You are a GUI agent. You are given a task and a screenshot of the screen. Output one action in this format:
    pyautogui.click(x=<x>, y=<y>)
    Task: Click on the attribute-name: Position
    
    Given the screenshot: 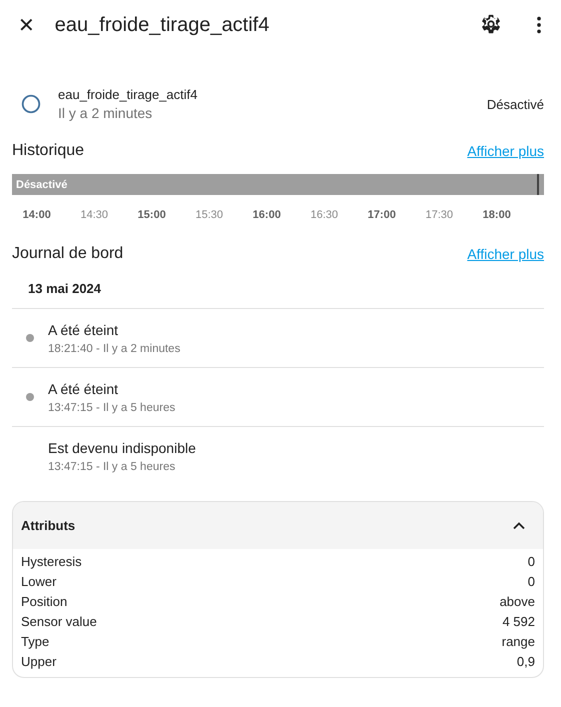 What is the action you would take?
    pyautogui.click(x=44, y=601)
    